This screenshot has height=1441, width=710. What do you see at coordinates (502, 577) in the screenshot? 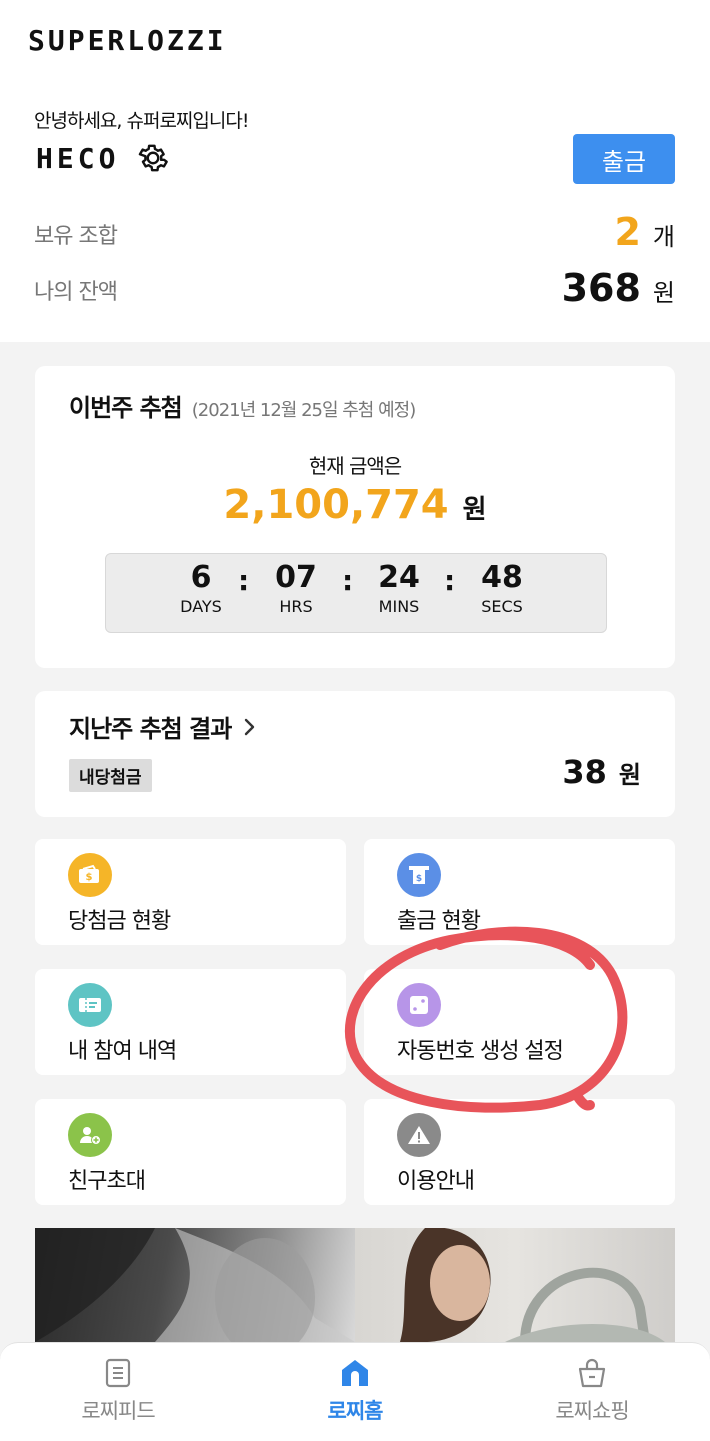
I see `secs-value: 48` at bounding box center [502, 577].